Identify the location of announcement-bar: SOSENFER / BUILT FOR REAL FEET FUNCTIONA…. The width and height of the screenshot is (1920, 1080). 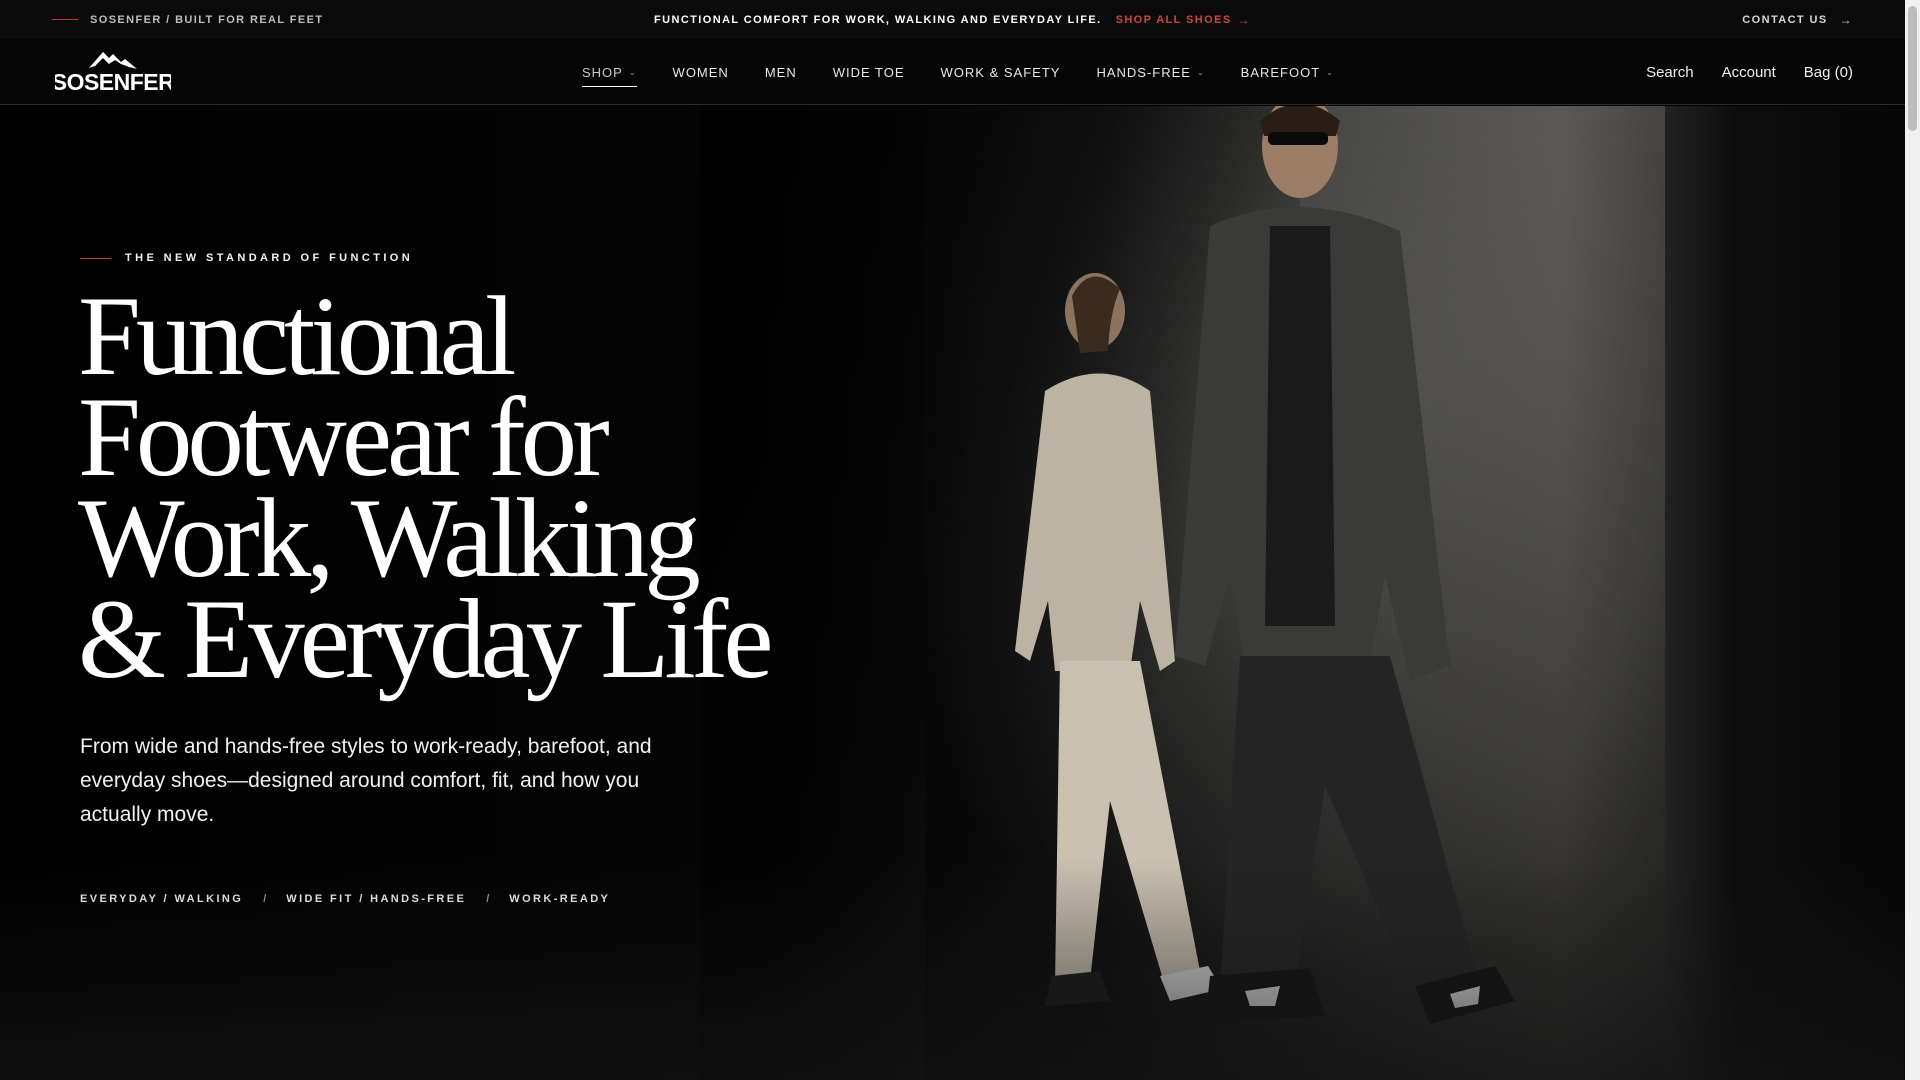
(952, 19).